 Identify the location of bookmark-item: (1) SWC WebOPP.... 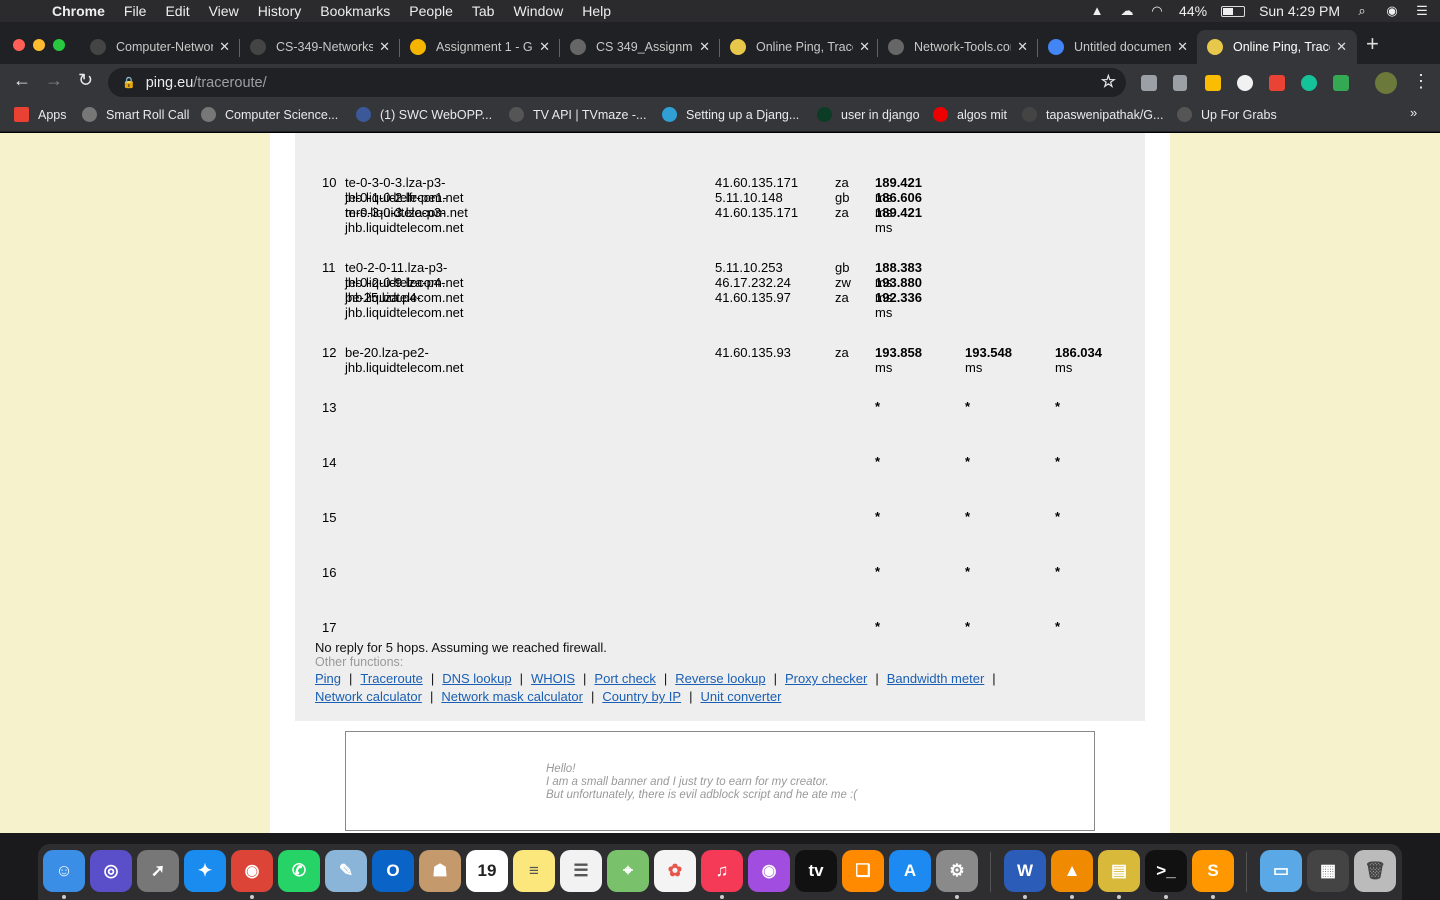
(424, 114).